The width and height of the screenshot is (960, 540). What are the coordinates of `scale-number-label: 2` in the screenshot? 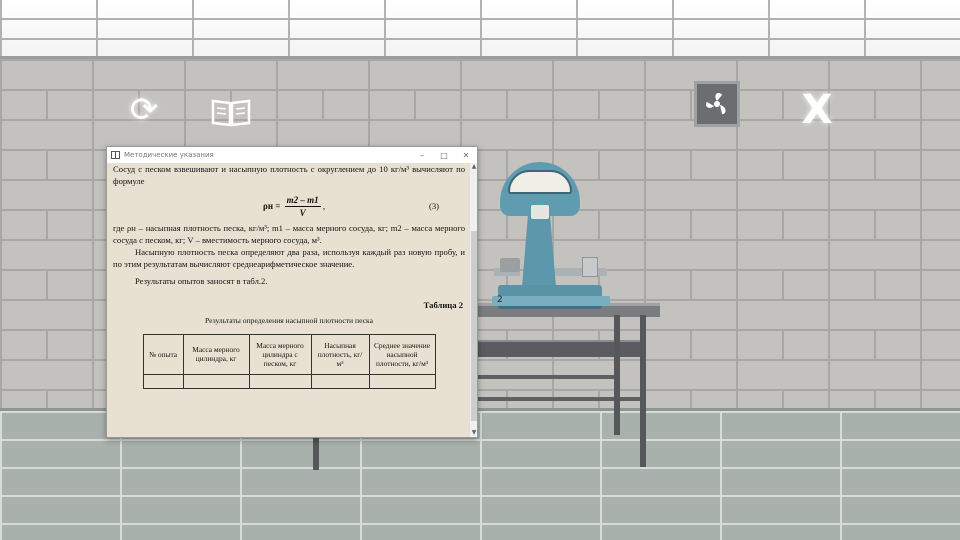 It's located at (500, 300).